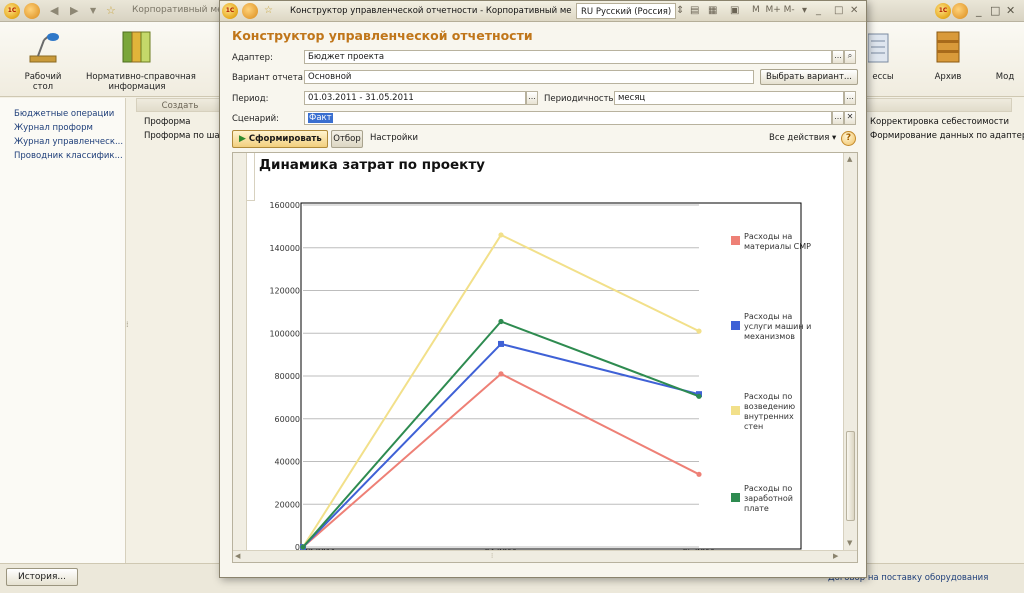 The width and height of the screenshot is (1024, 593). Describe the element at coordinates (269, 78) in the screenshot. I see `variant-label: Вариант отчета:` at that location.